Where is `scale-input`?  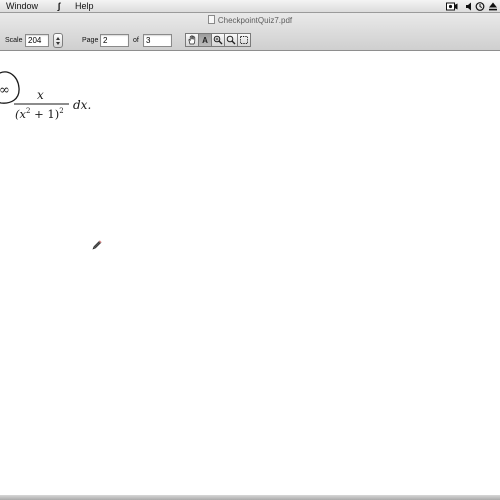
scale-input is located at coordinates (37, 40).